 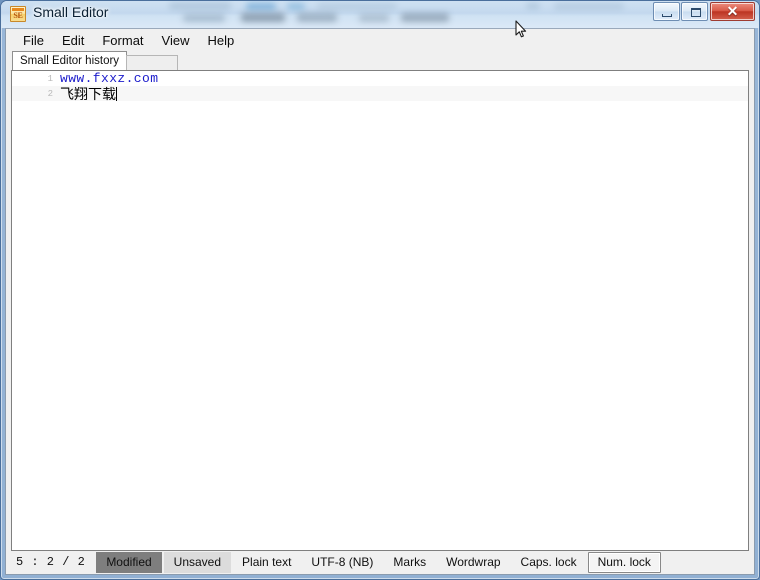 What do you see at coordinates (380, 78) in the screenshot?
I see `editor-line: 1 www.fxxz.com` at bounding box center [380, 78].